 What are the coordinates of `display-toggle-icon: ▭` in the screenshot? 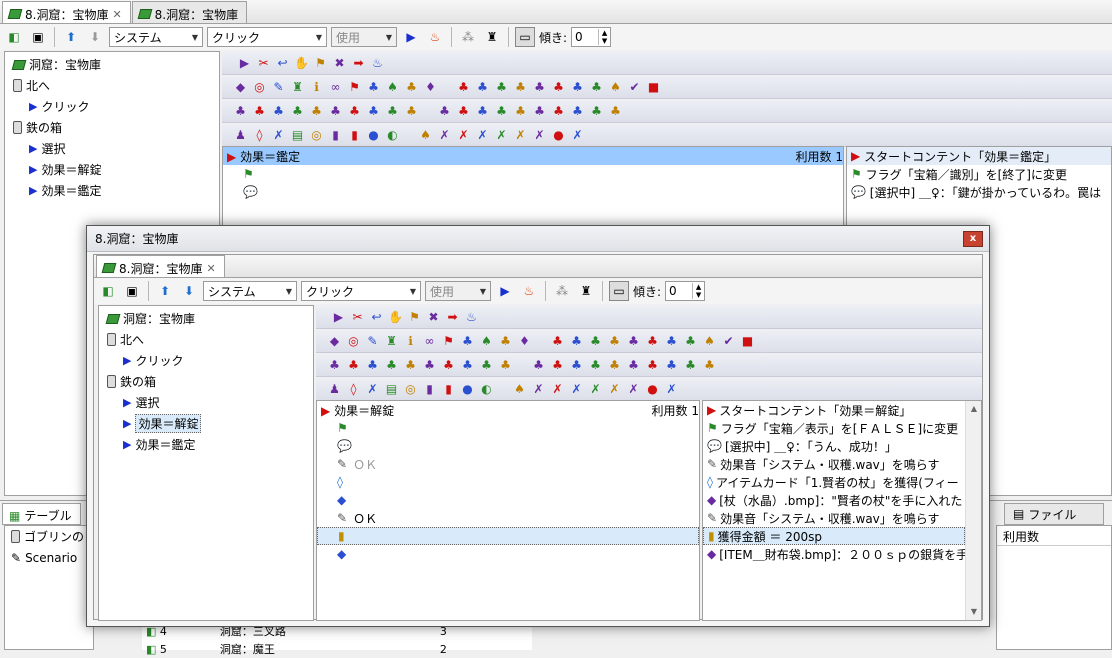 It's located at (619, 291).